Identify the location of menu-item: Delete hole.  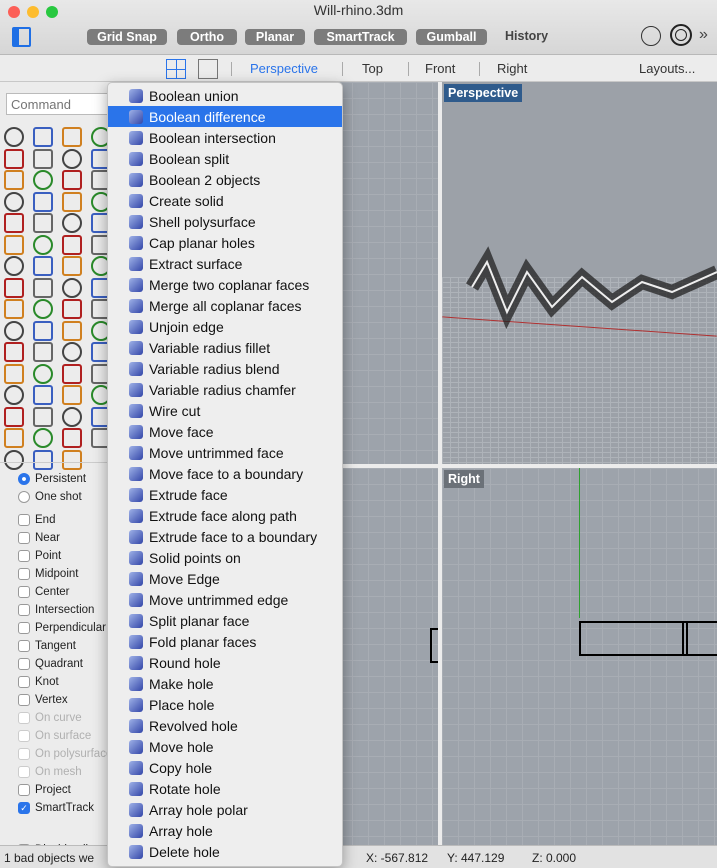
(225, 851).